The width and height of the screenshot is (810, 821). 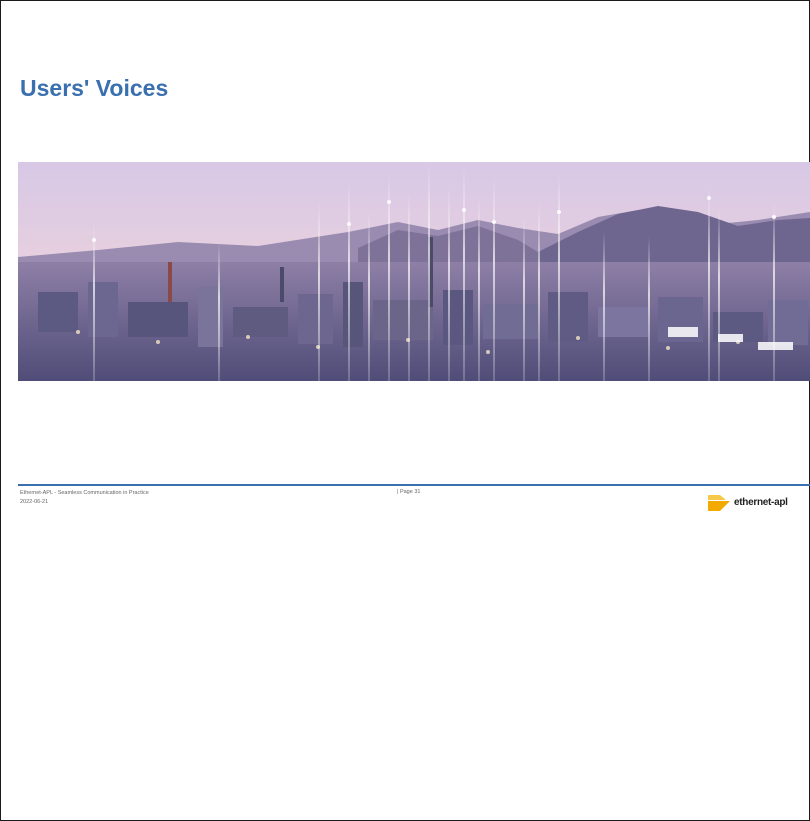 I want to click on page-number: | Page 31, so click(x=409, y=492).